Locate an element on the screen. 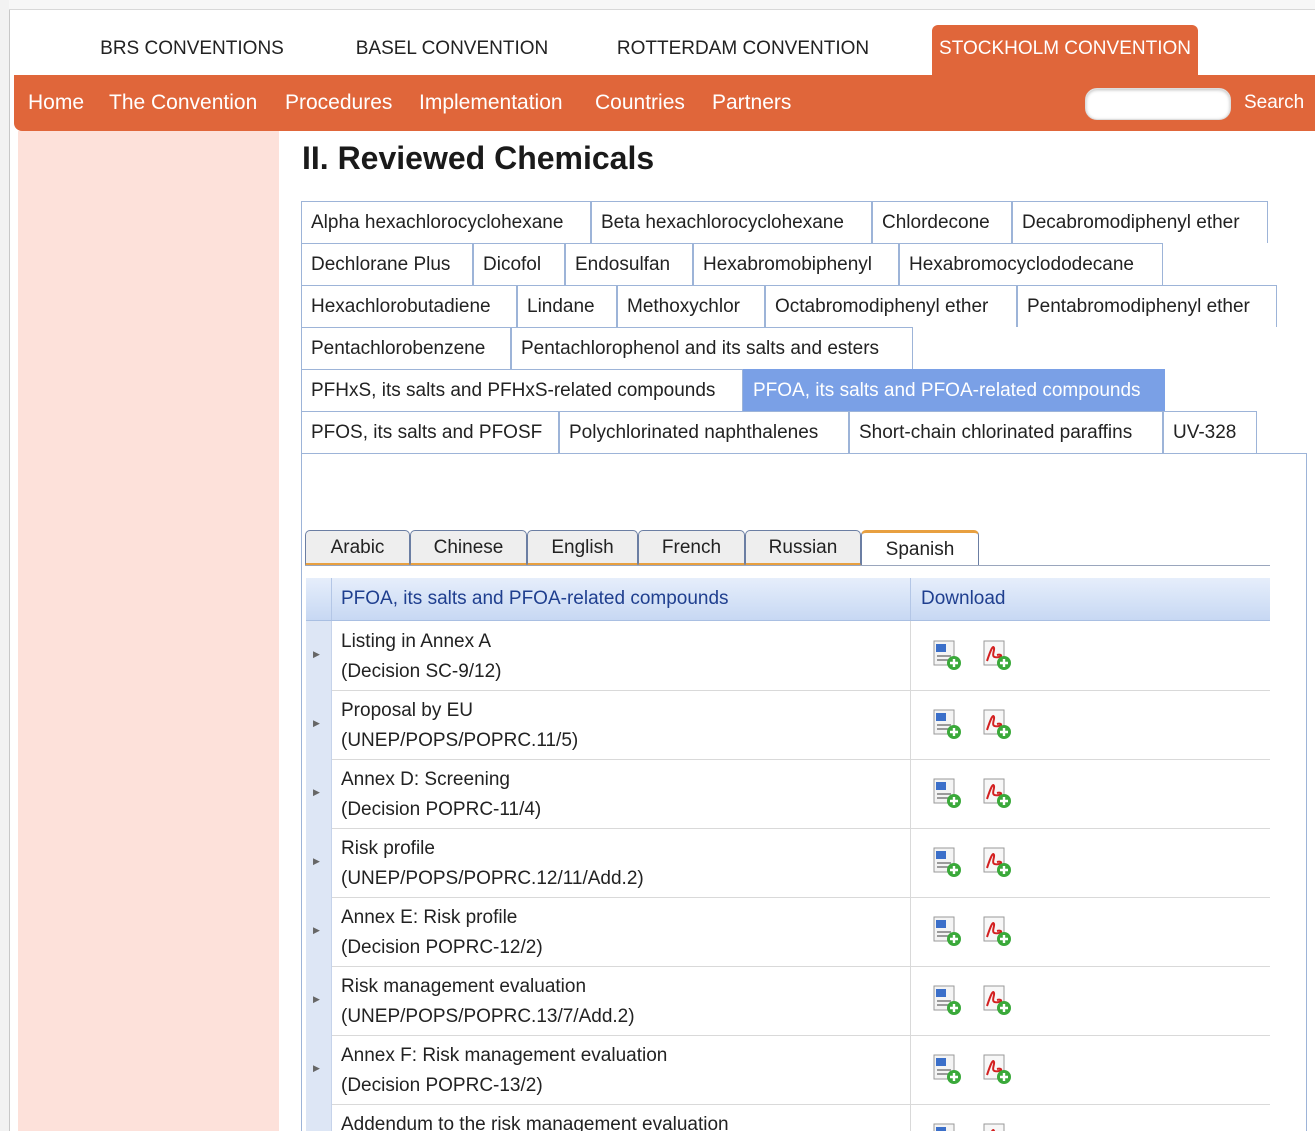  window-frame-top is located at coordinates (662, 5).